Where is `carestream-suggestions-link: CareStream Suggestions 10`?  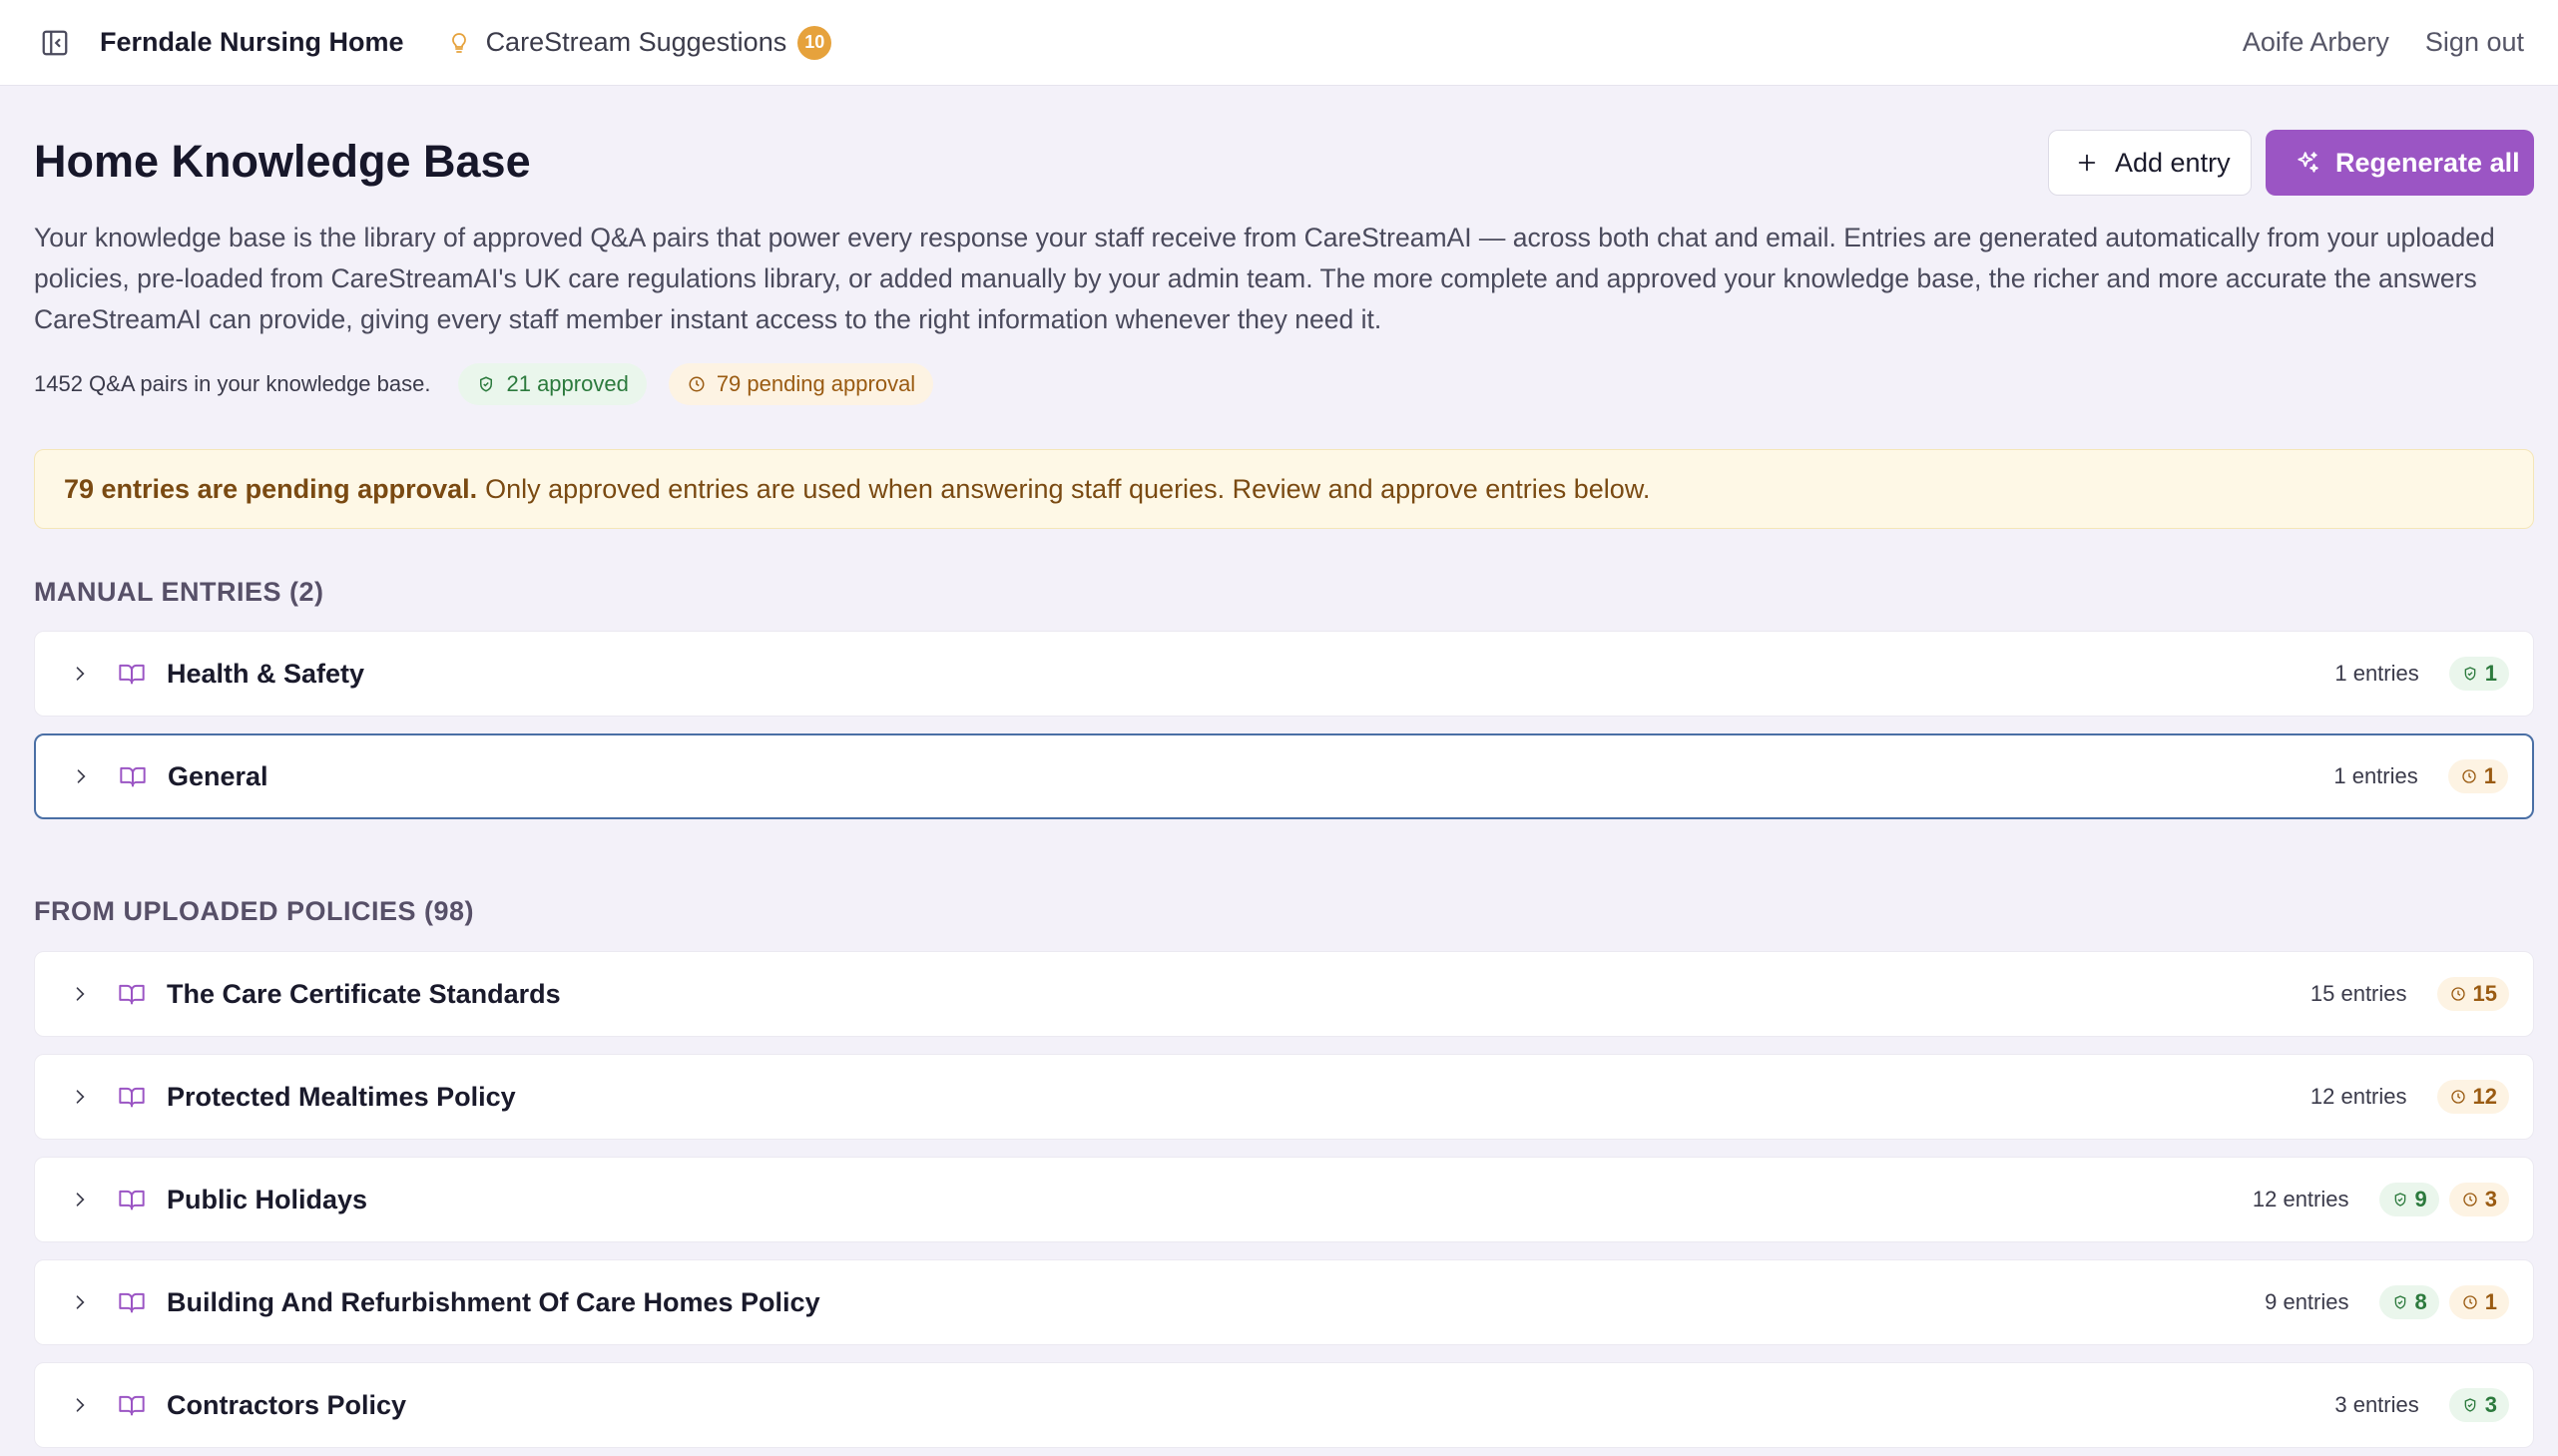 carestream-suggestions-link: CareStream Suggestions 10 is located at coordinates (638, 42).